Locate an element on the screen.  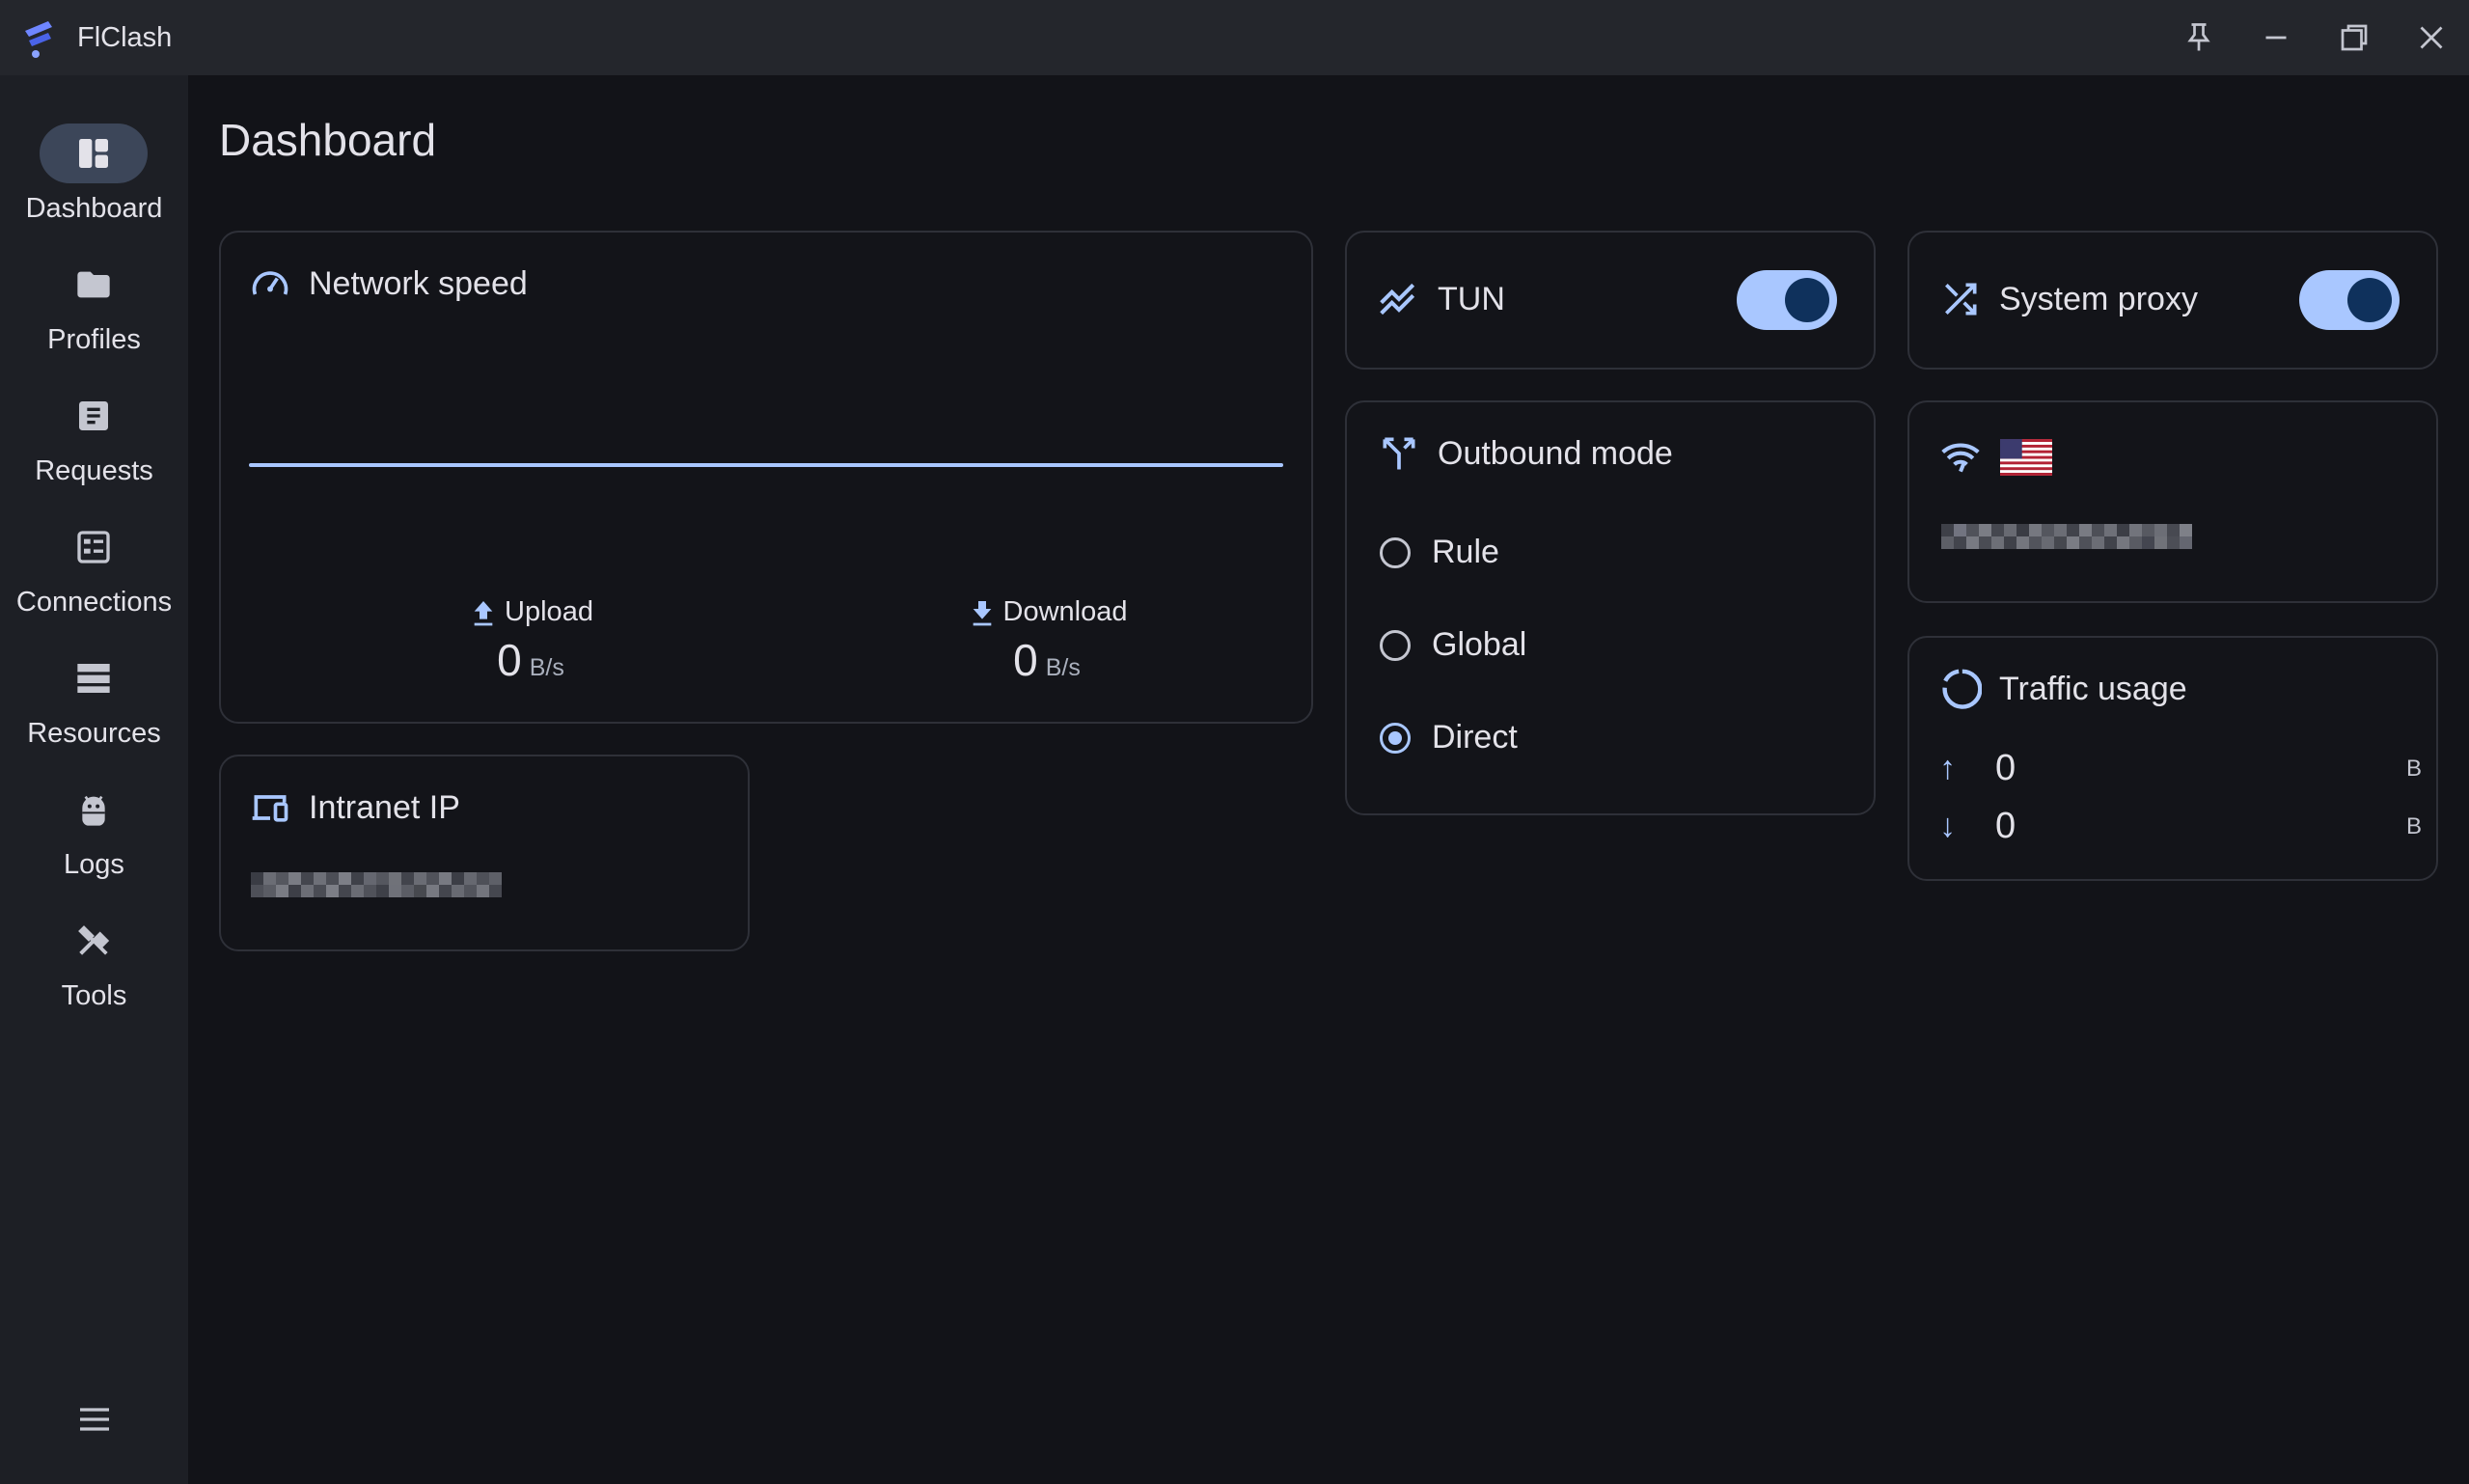
menu-button is located at coordinates (94, 1418).